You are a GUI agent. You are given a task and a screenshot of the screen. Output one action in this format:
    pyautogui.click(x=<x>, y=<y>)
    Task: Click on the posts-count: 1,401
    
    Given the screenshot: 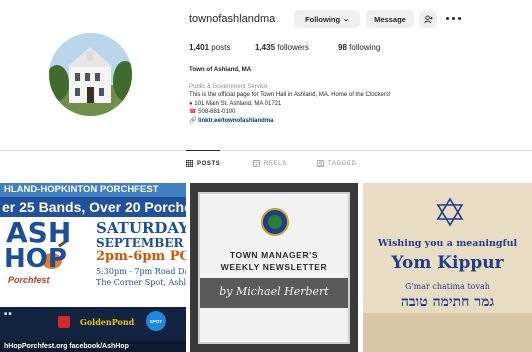 What is the action you would take?
    pyautogui.click(x=199, y=47)
    